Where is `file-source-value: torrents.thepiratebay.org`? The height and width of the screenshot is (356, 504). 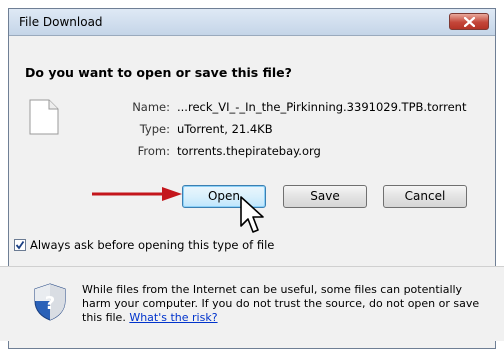
file-source-value: torrents.thepiratebay.org is located at coordinates (249, 151).